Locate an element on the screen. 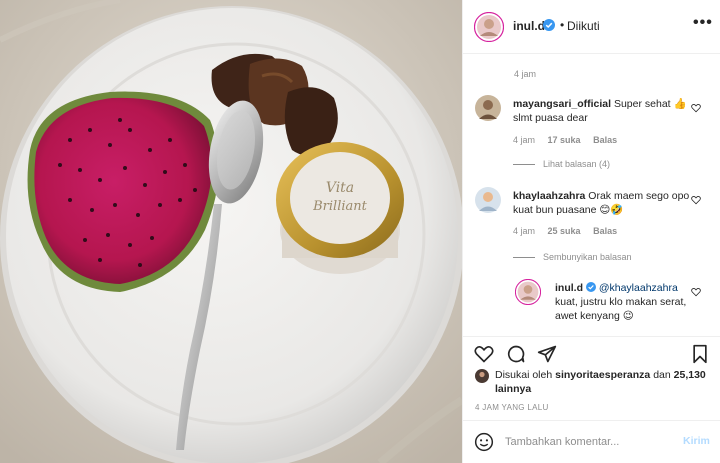 The image size is (720, 463). following-button: Diikuti is located at coordinates (583, 26).